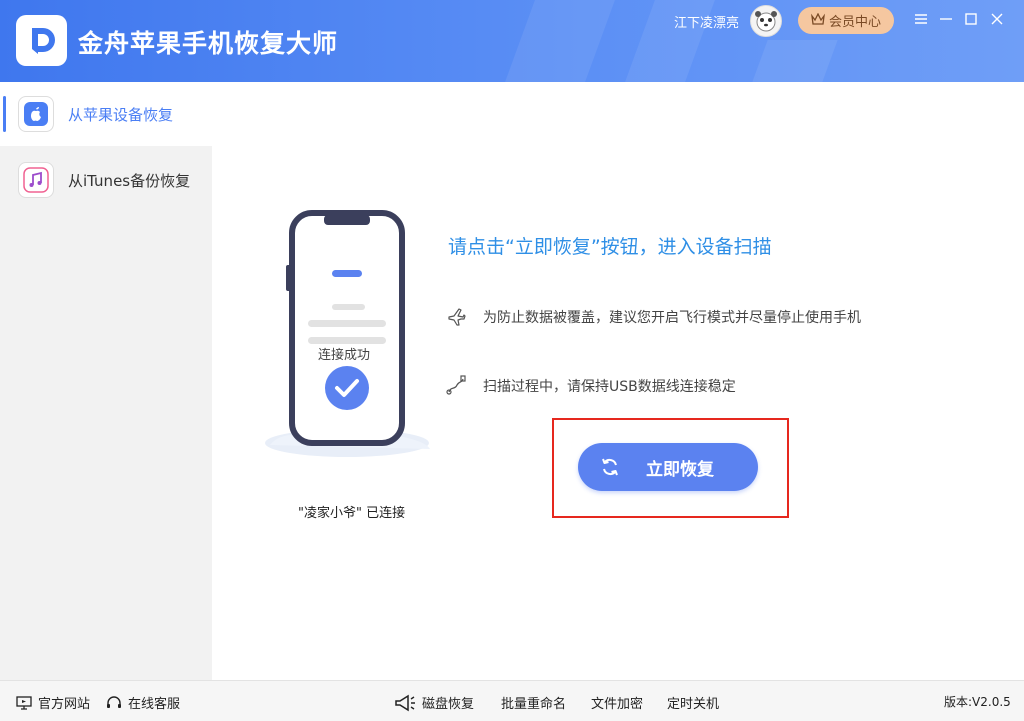 The width and height of the screenshot is (1024, 721). I want to click on tool-label: 定时关机, so click(693, 704).